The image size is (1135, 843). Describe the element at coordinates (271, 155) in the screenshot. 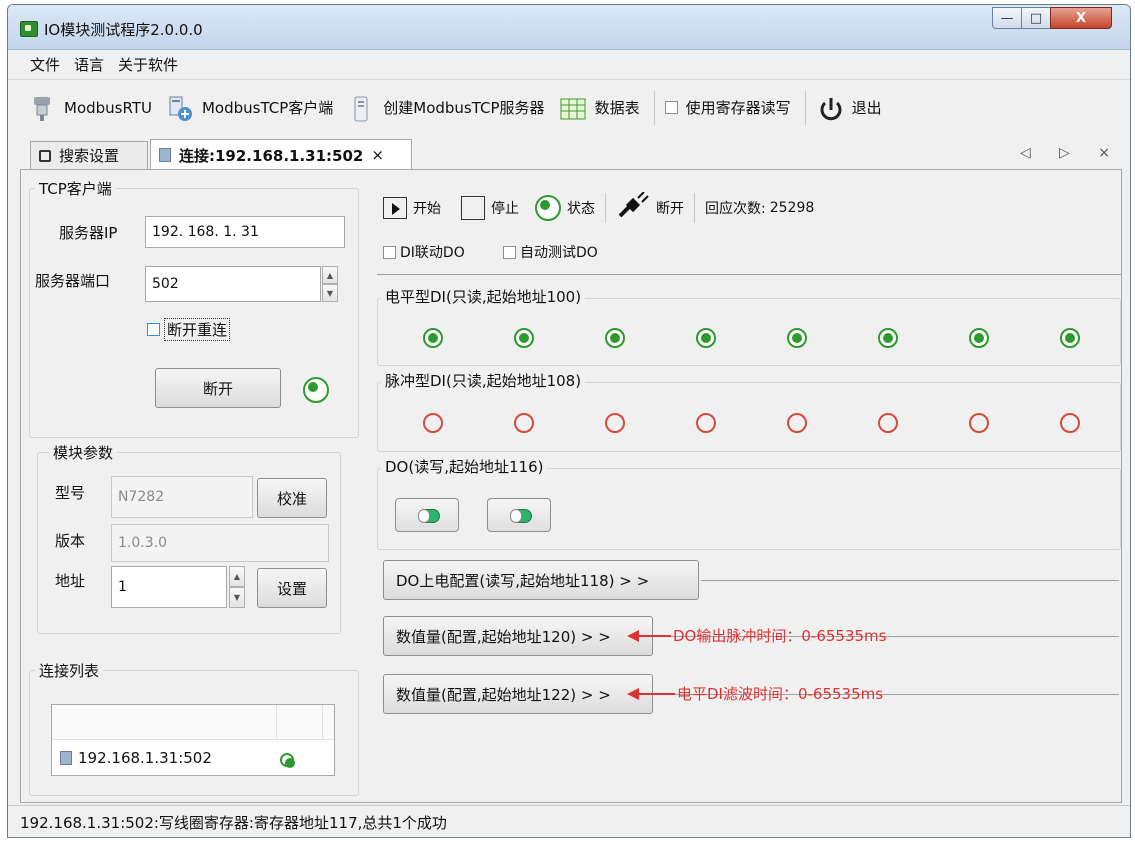

I see `tab-connection-label: 连接:192.168.1.31:502` at that location.